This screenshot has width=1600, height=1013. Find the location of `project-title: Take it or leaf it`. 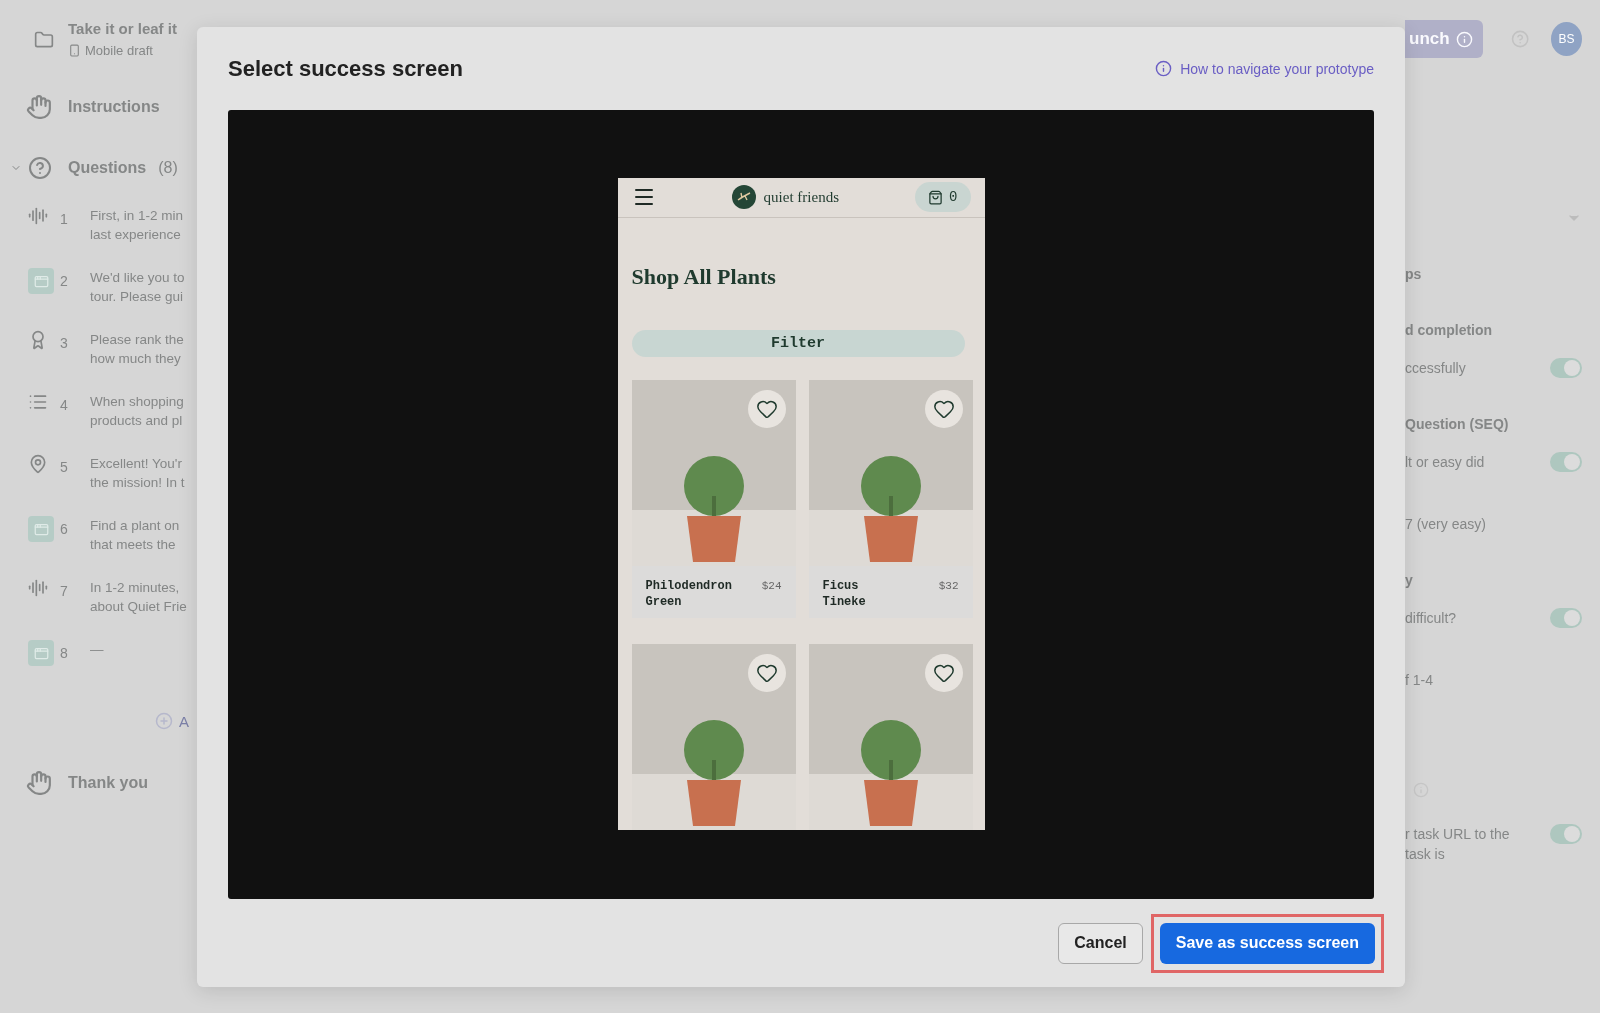

project-title: Take it or leaf it is located at coordinates (122, 28).